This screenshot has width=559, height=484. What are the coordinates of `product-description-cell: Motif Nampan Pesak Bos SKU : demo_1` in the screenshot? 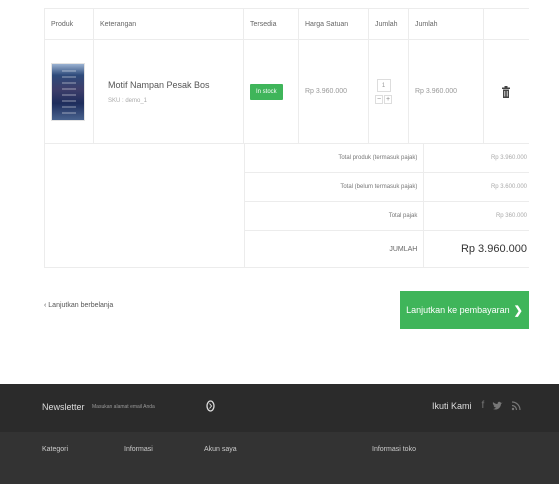 It's located at (169, 91).